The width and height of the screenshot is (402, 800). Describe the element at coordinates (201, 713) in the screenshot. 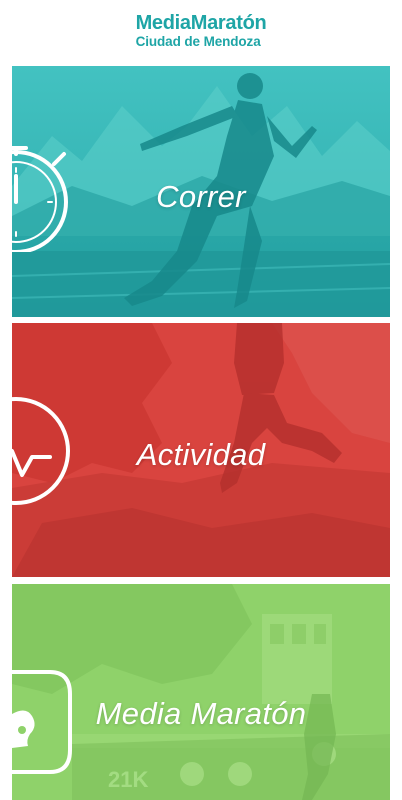

I see `card-label-media-maraton: Media Maratón` at that location.